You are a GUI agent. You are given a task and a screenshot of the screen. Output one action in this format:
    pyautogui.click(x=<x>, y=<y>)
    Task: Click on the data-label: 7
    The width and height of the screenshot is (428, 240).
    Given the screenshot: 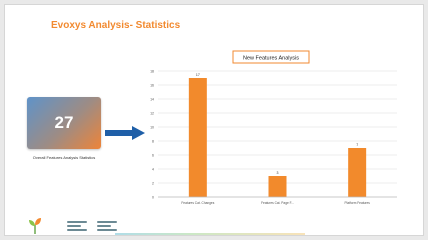 What is the action you would take?
    pyautogui.click(x=357, y=145)
    